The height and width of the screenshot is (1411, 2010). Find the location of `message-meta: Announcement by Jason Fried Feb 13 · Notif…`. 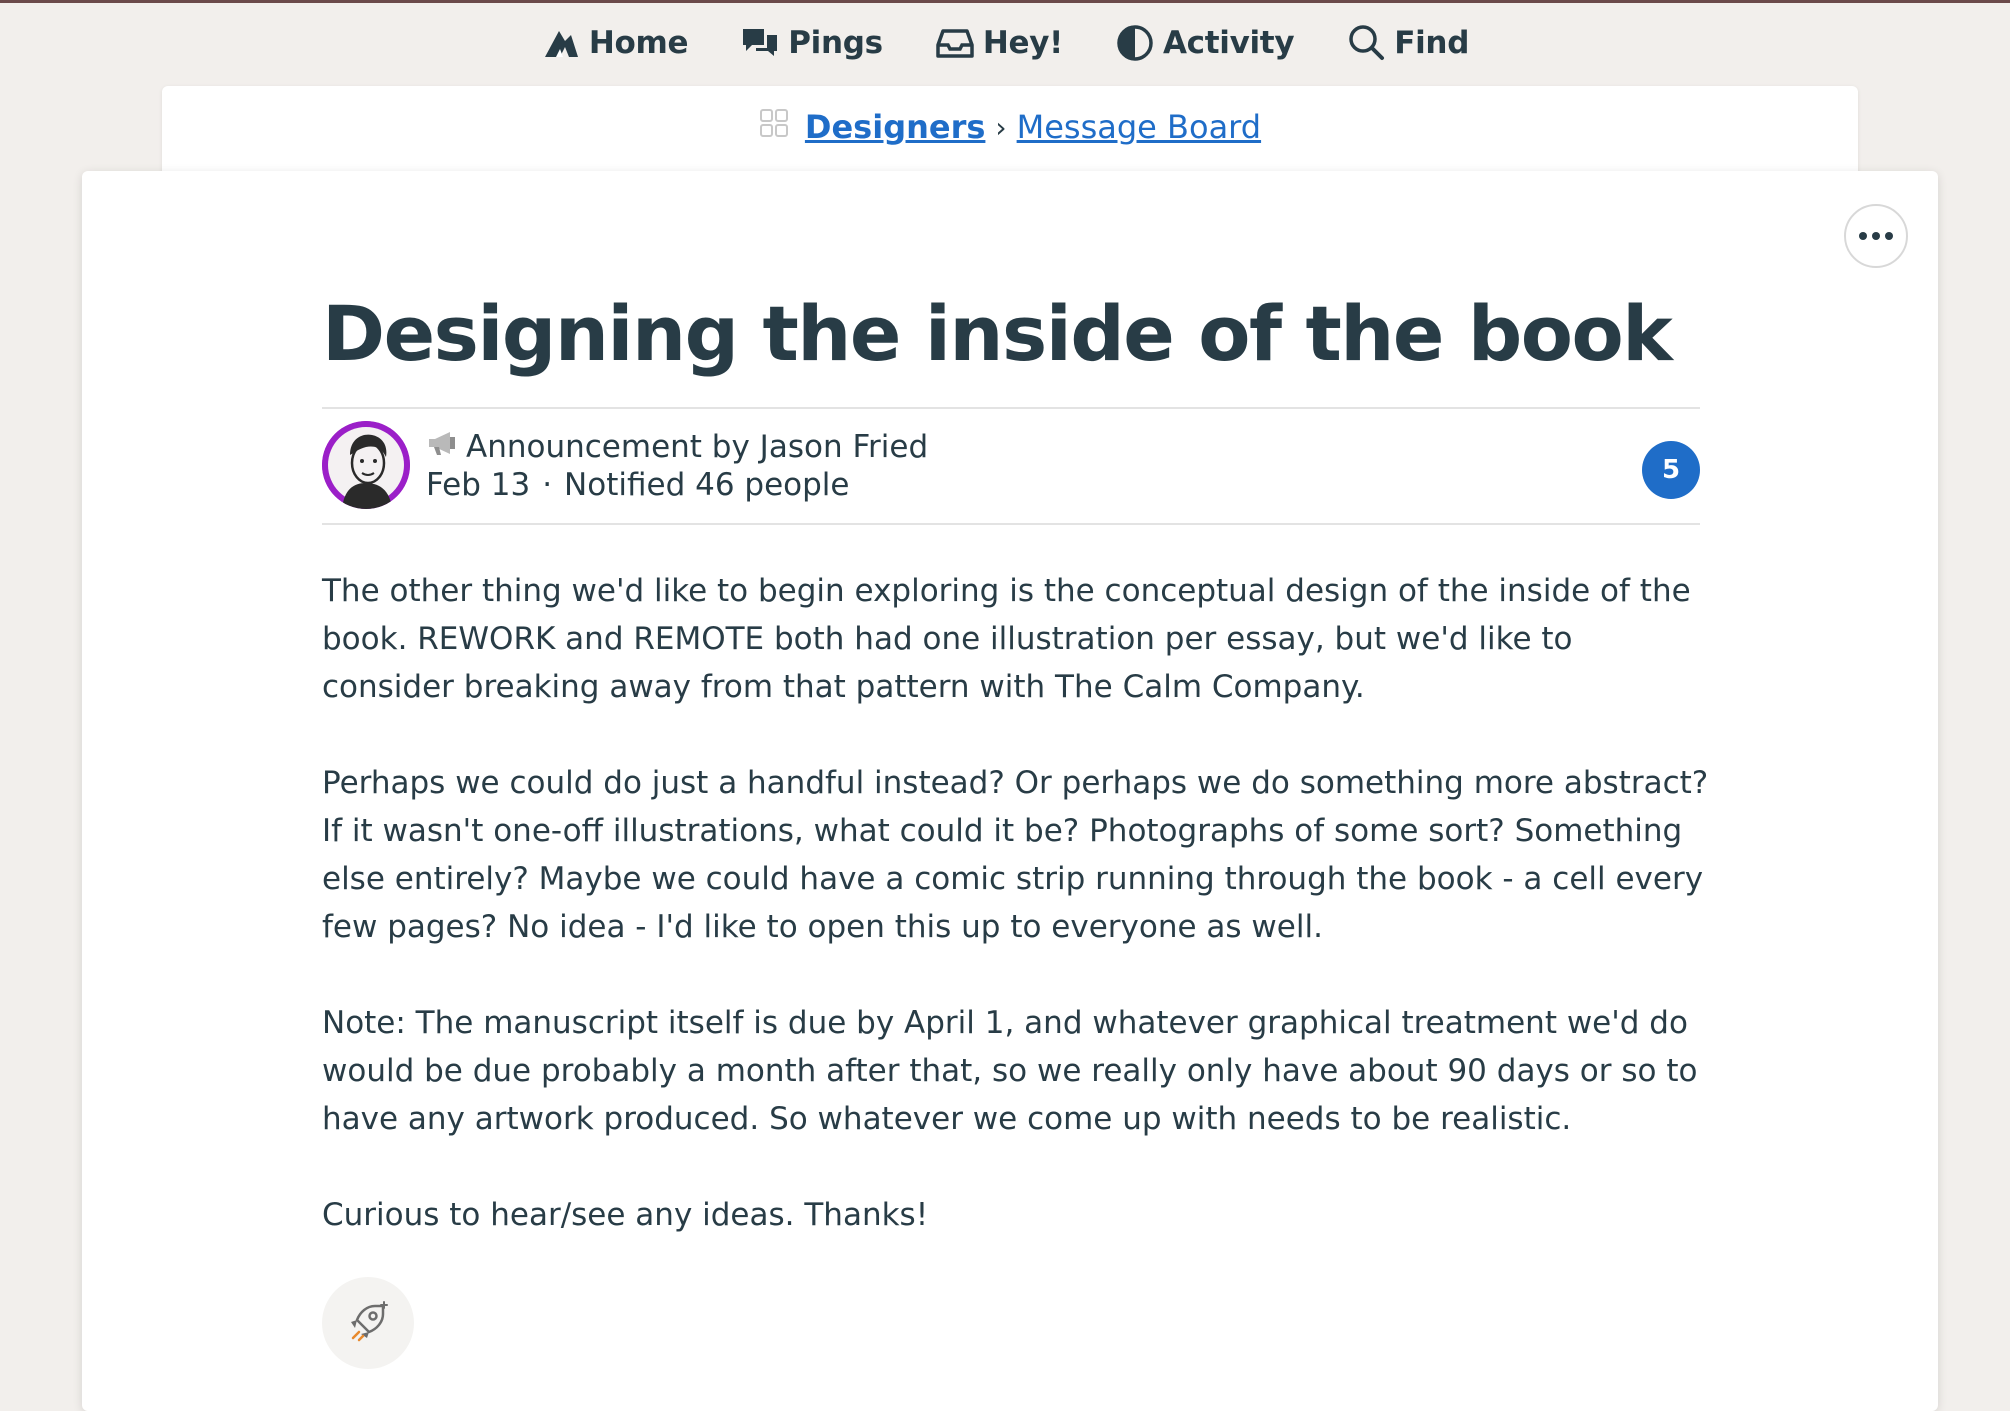

message-meta: Announcement by Jason Fried Feb 13 · Notif… is located at coordinates (1011, 466).